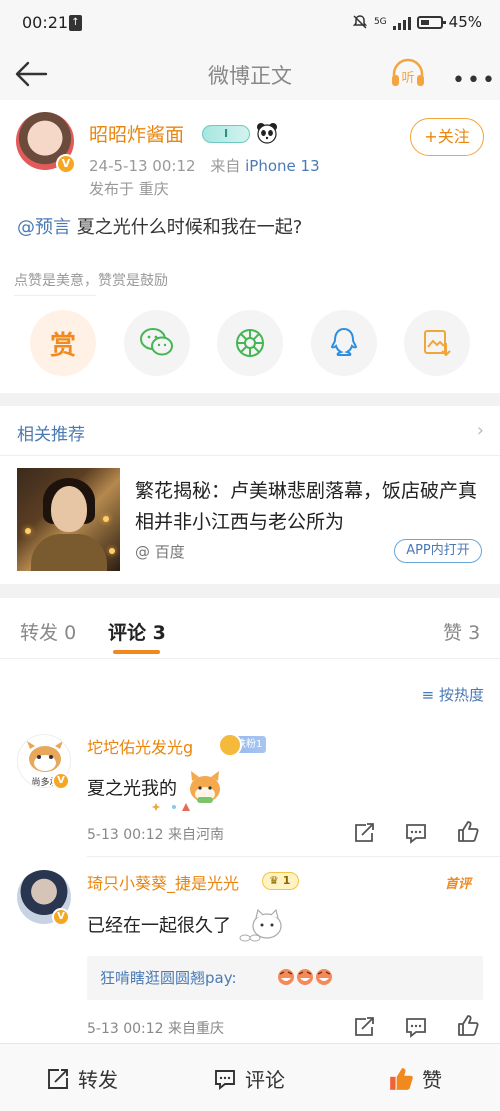  What do you see at coordinates (142, 166) in the screenshot?
I see `post-time: 24-5-13 00:12` at bounding box center [142, 166].